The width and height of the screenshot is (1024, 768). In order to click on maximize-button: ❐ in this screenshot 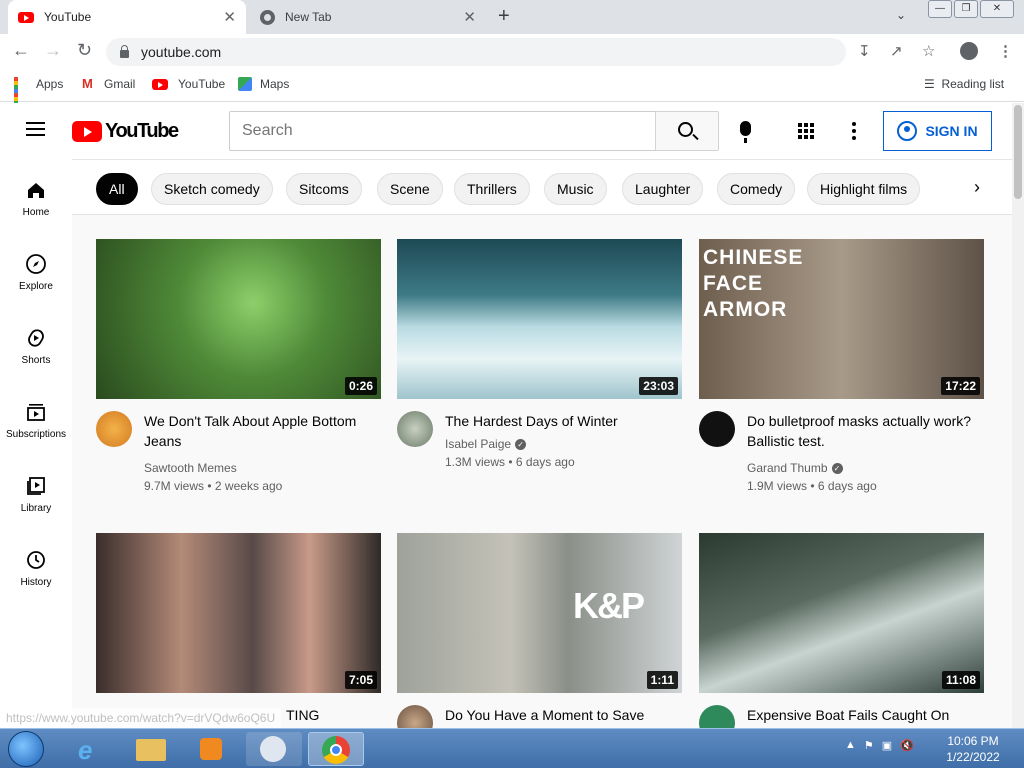, I will do `click(966, 9)`.